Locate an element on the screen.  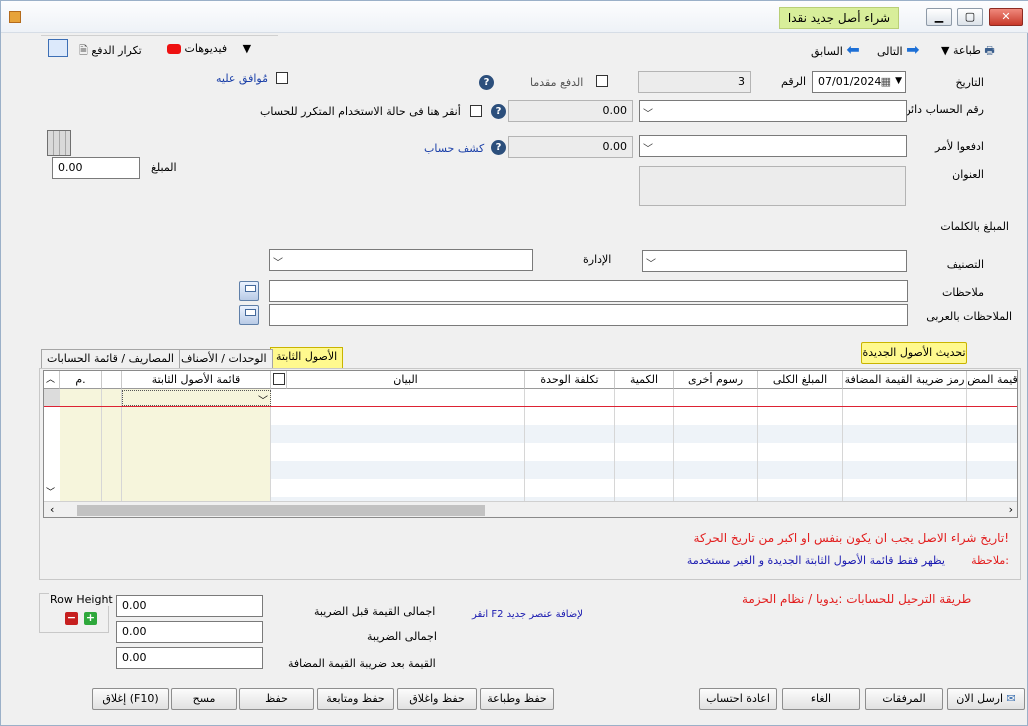
recurring-checkbox is located at coordinates (476, 111).